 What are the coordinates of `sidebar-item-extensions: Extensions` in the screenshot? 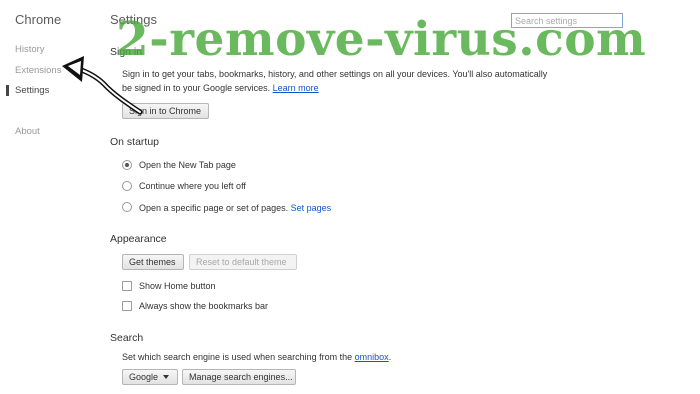 It's located at (38, 70).